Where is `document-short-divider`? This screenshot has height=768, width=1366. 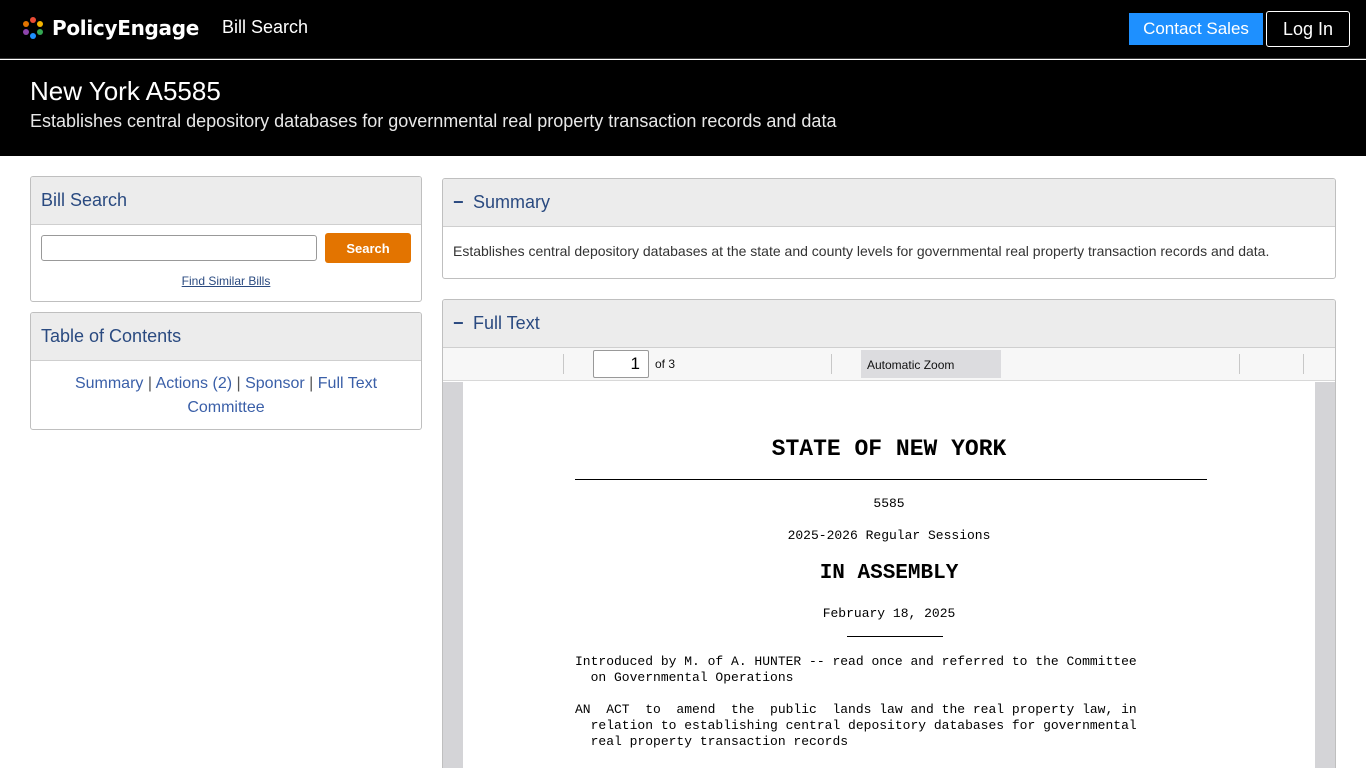
document-short-divider is located at coordinates (895, 636).